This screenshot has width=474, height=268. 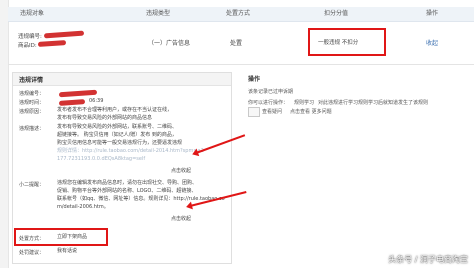 What do you see at coordinates (142, 251) in the screenshot?
I see `feedback-link: 我有话说` at bounding box center [142, 251].